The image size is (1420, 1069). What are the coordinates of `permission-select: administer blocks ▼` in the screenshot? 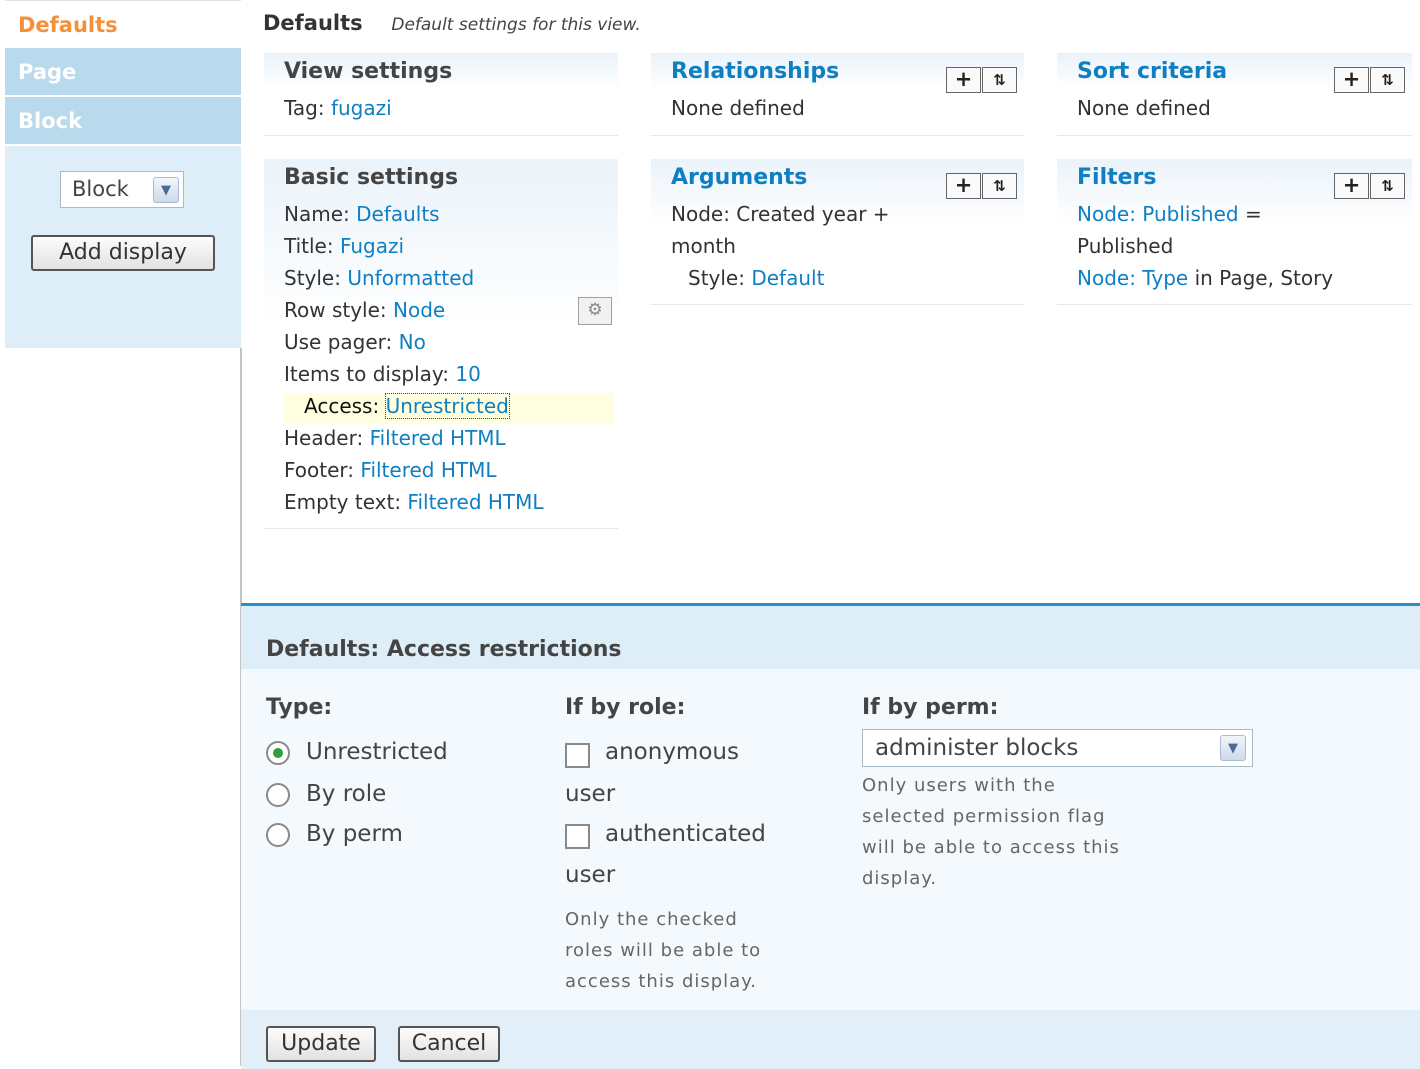 It's located at (1057, 748).